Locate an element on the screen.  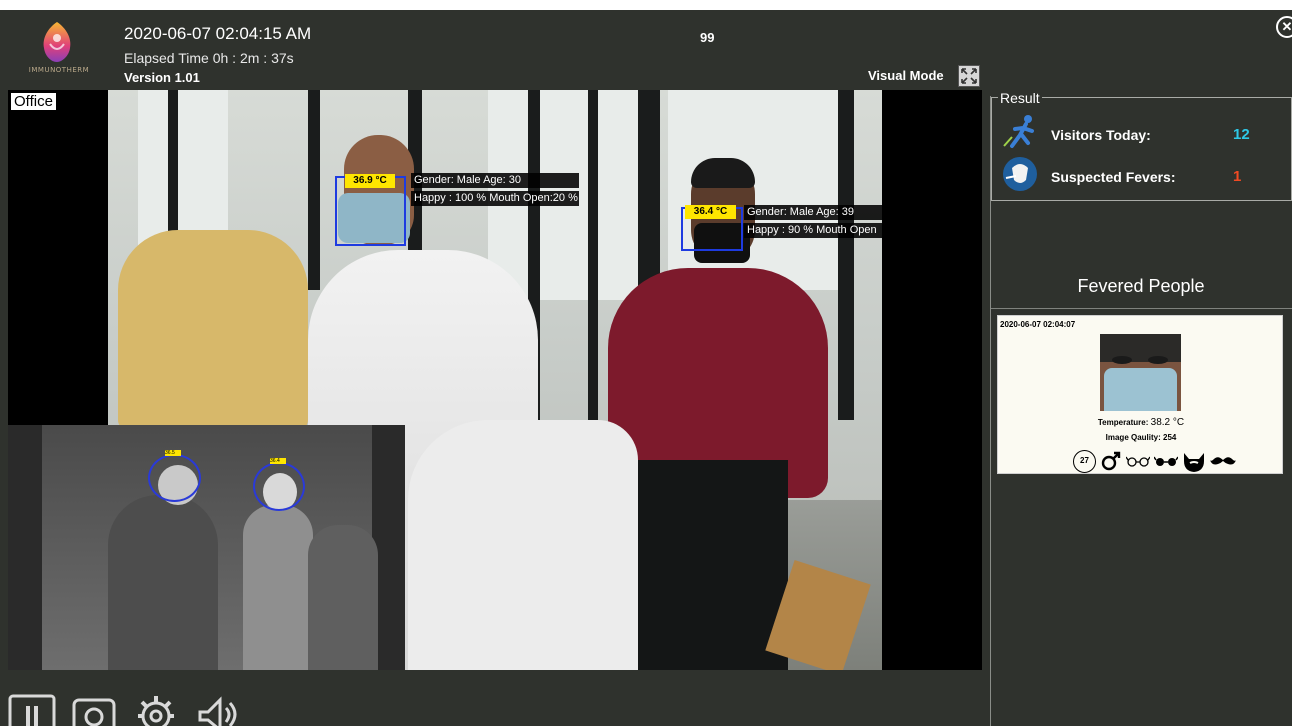
frame-counter: 99 is located at coordinates (707, 37).